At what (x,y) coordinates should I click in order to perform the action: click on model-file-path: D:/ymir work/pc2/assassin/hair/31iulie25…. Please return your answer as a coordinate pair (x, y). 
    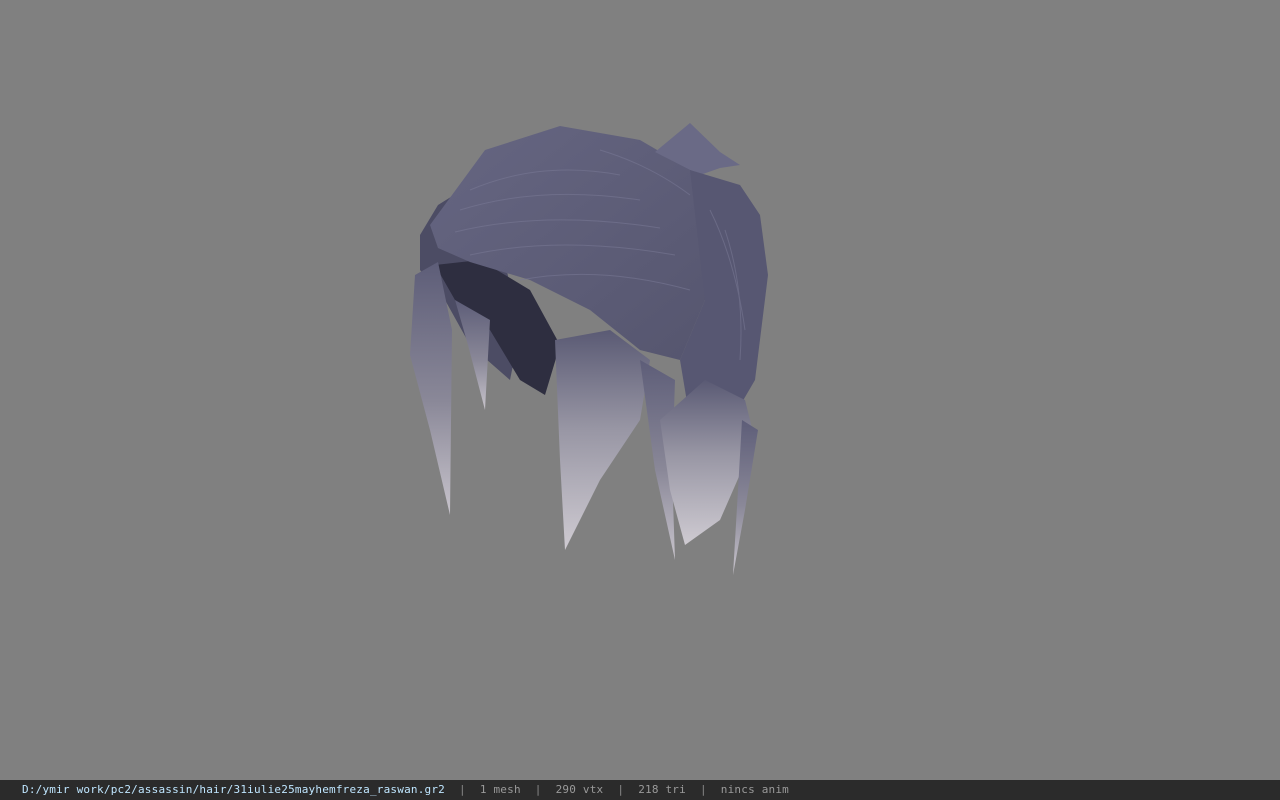
    Looking at the image, I should click on (233, 789).